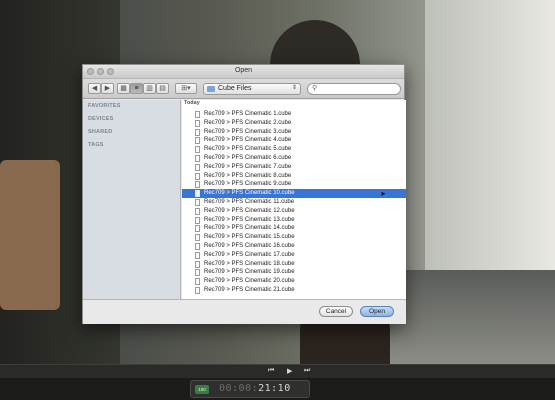 The height and width of the screenshot is (400, 555). What do you see at coordinates (192, 103) in the screenshot?
I see `file-list-group-header: Today` at bounding box center [192, 103].